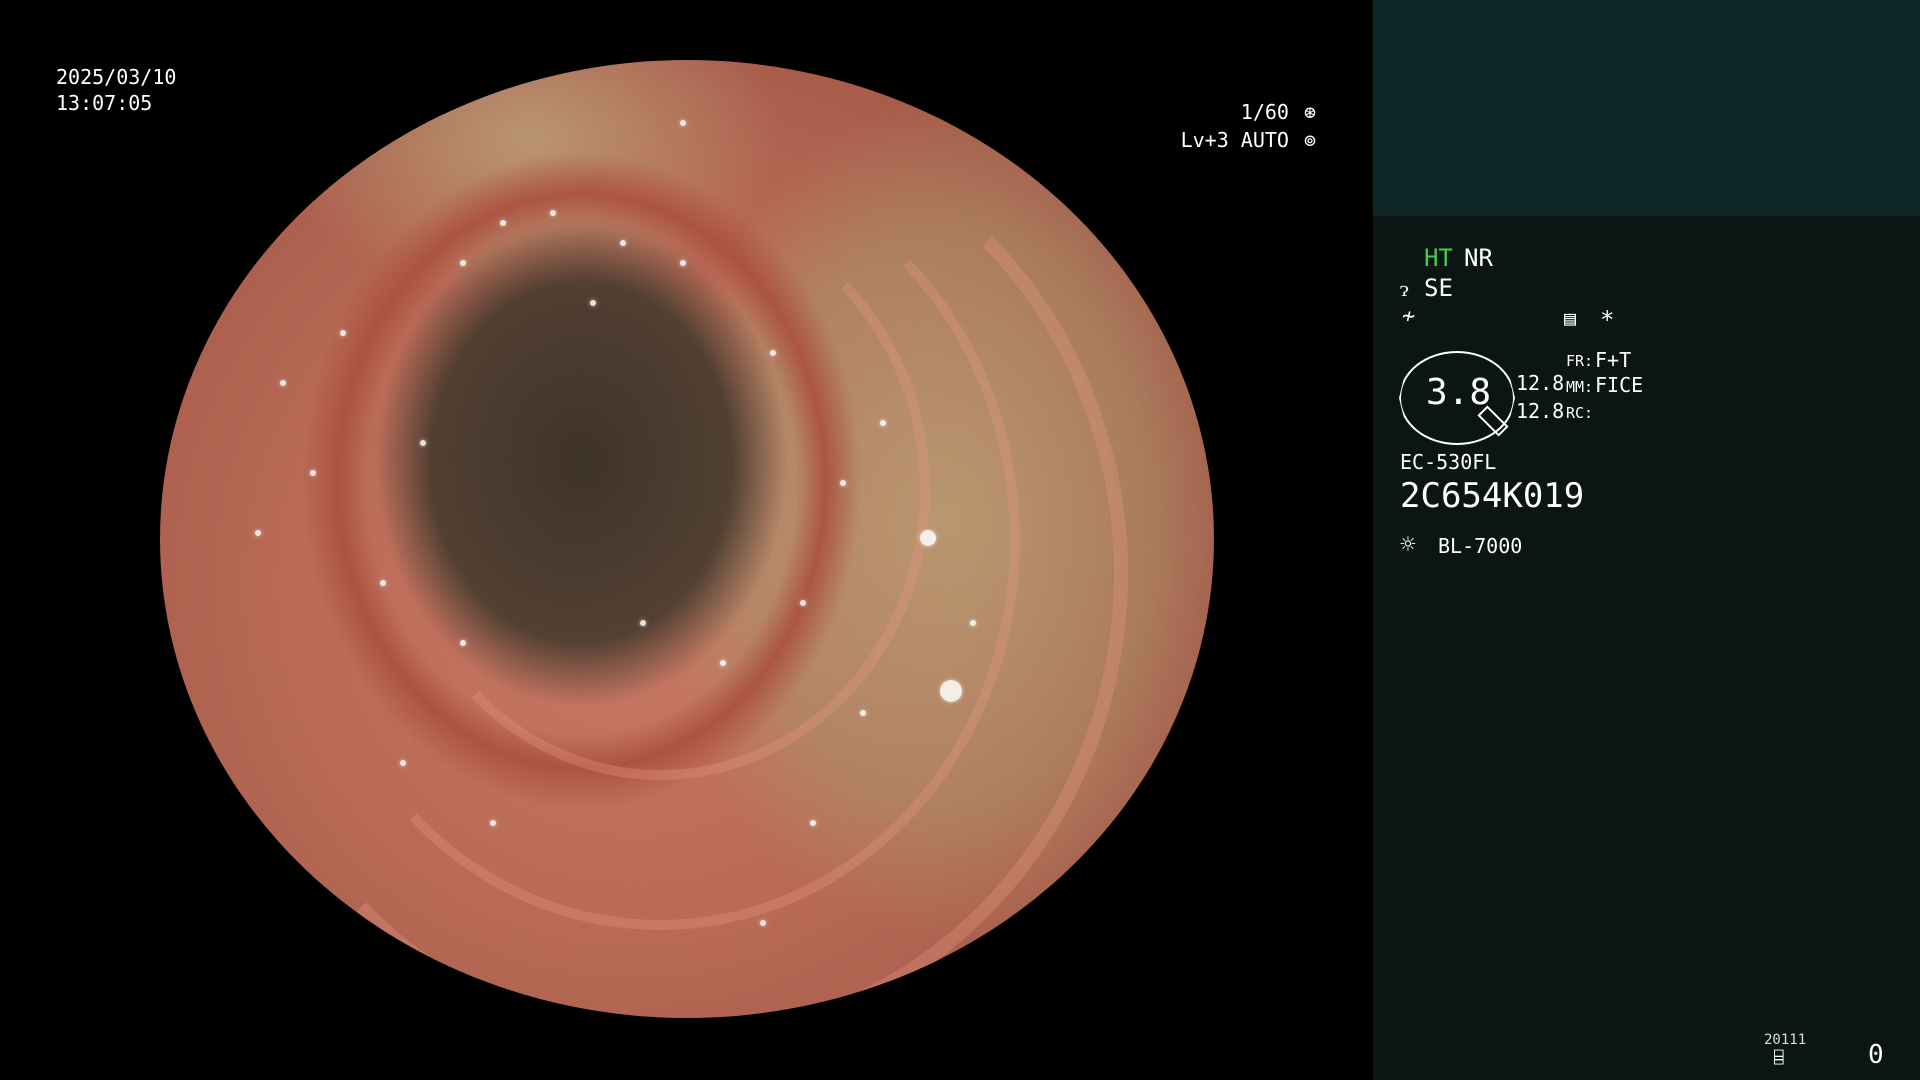  Describe the element at coordinates (116, 77) in the screenshot. I see `date-label: 2025/03/10` at that location.